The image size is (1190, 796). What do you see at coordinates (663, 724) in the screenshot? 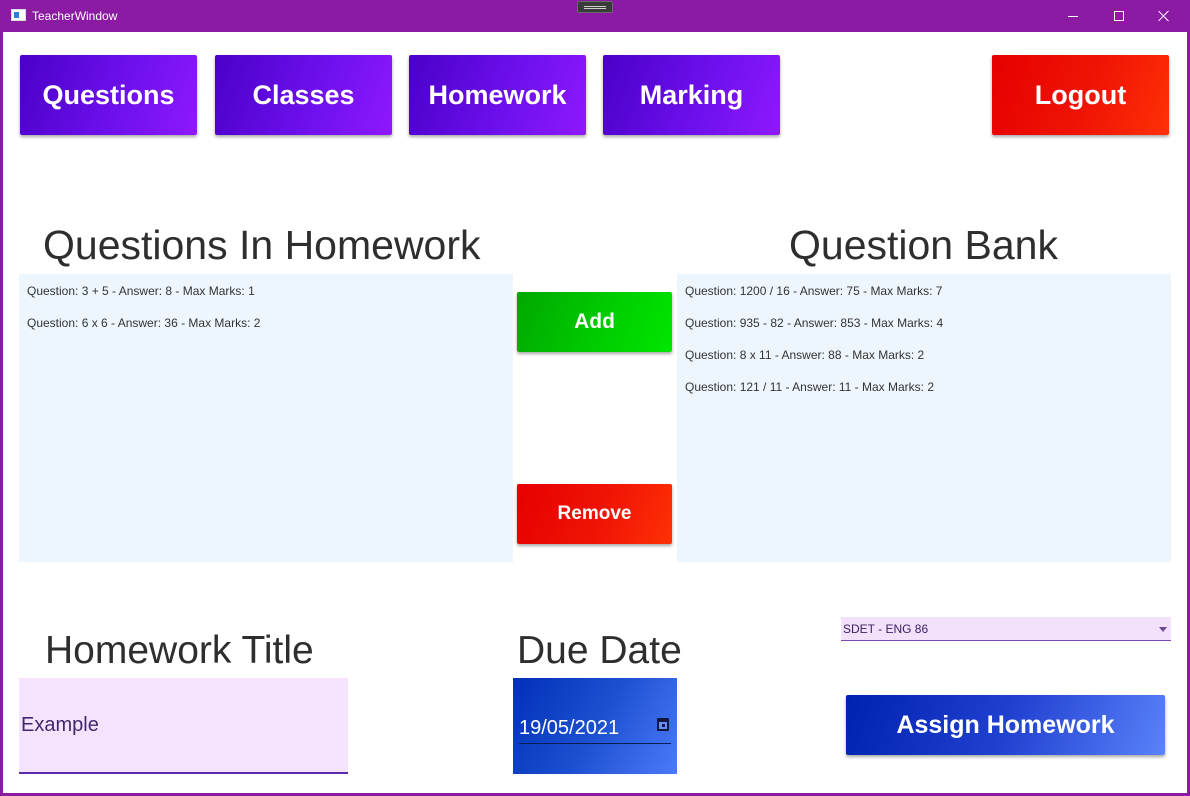
I see `calendar-icon` at bounding box center [663, 724].